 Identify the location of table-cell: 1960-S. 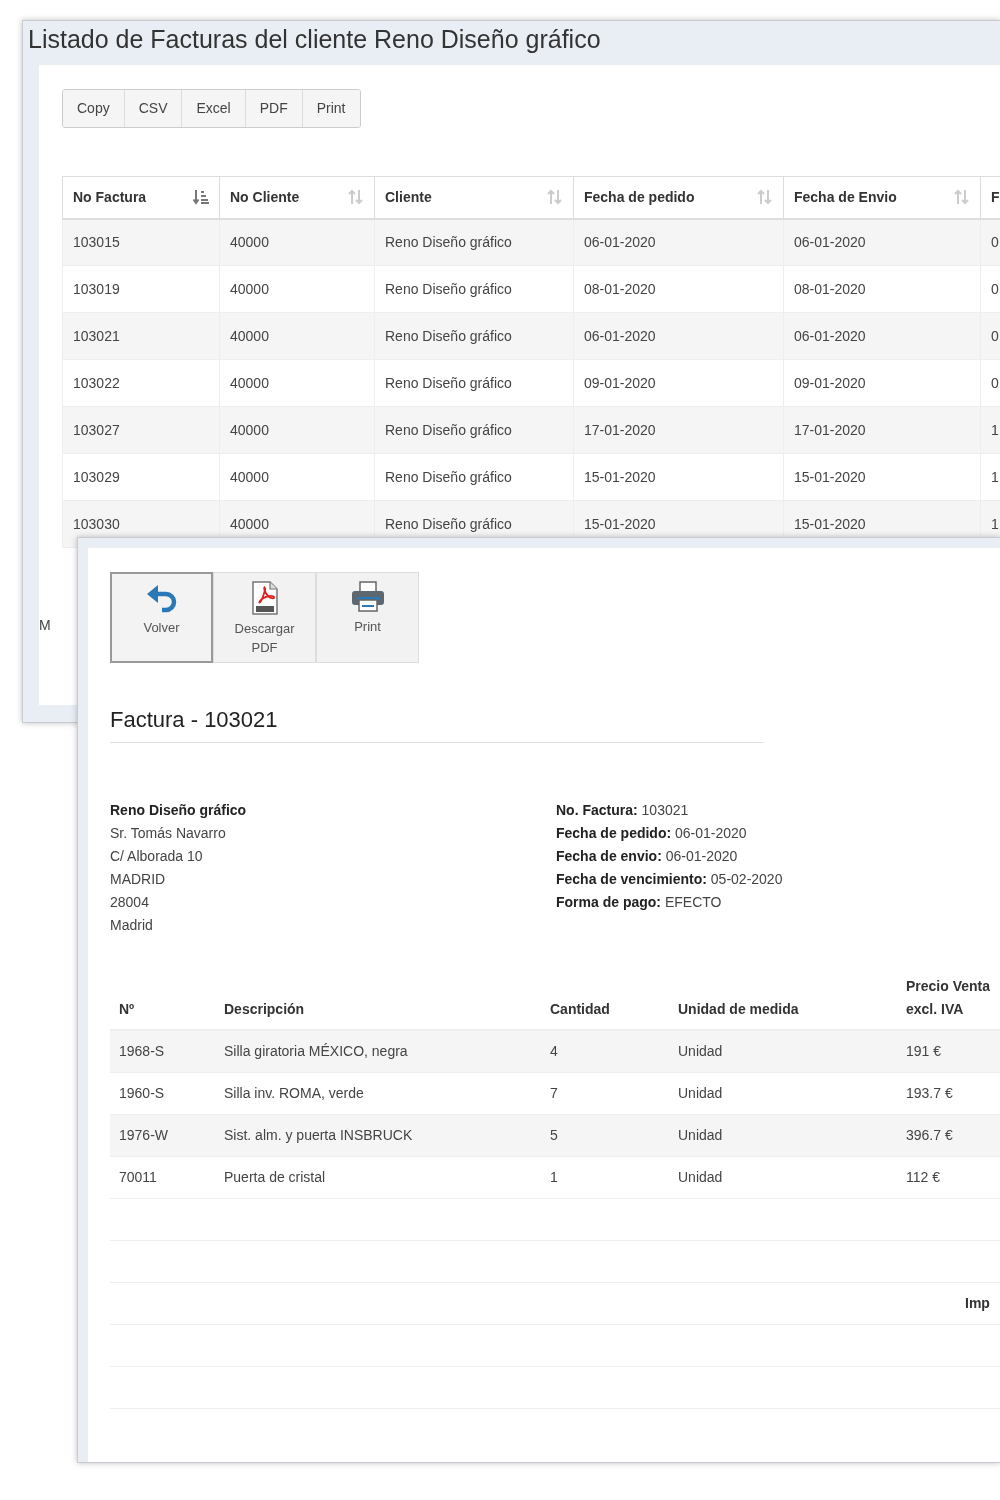
(162, 1093).